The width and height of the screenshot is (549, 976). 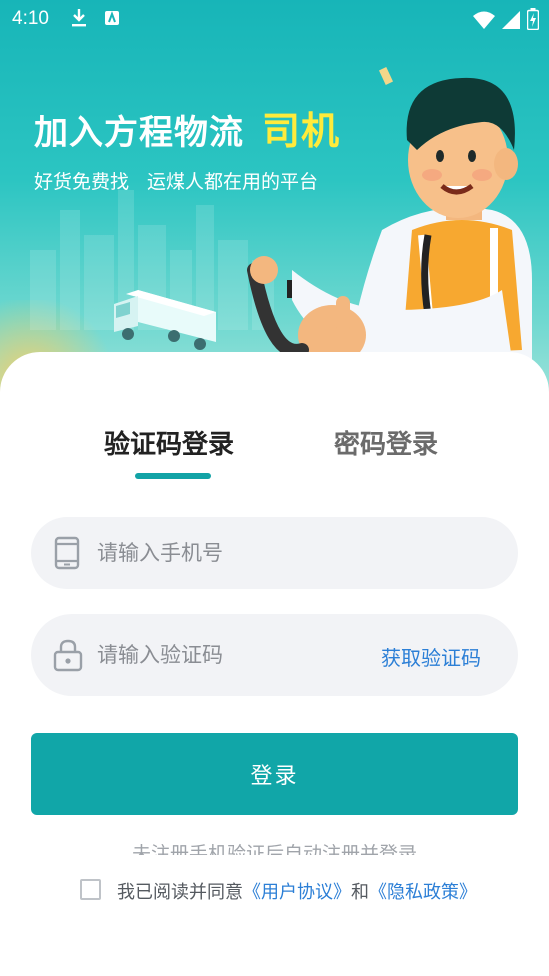 What do you see at coordinates (274, 774) in the screenshot?
I see `login-button: 登录` at bounding box center [274, 774].